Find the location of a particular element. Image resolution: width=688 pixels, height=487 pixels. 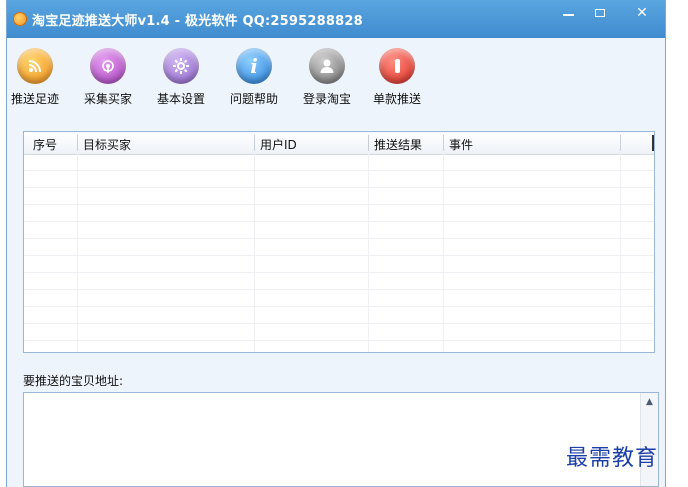

minimize-button is located at coordinates (568, 13).